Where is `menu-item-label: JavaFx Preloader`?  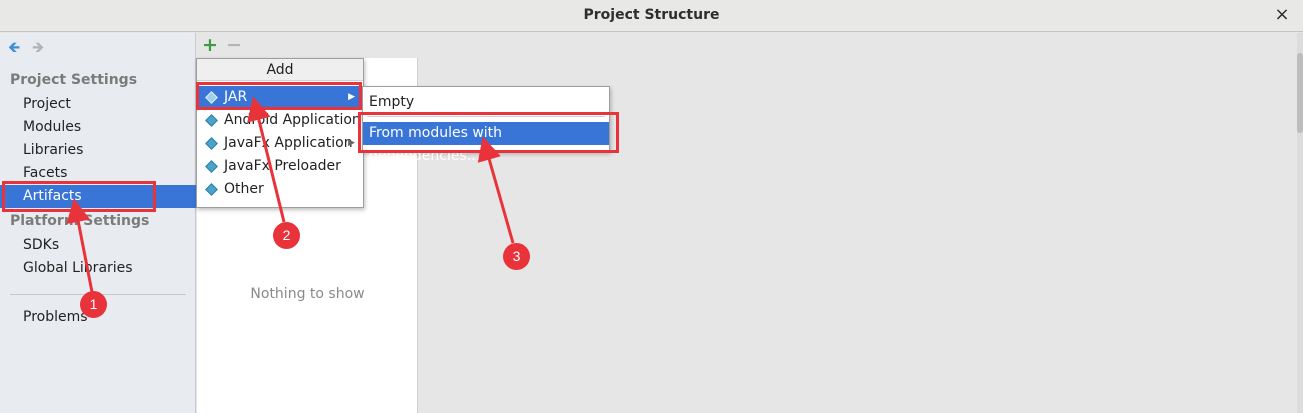
menu-item-label: JavaFx Preloader is located at coordinates (282, 166).